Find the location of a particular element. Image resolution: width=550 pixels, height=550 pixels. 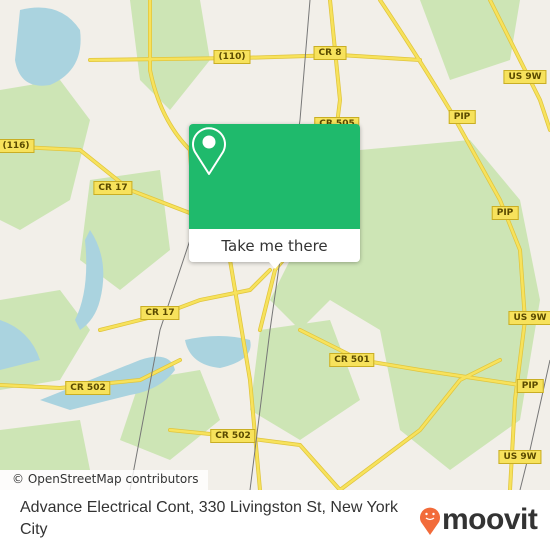

moovit-pin-icon is located at coordinates (430, 521).